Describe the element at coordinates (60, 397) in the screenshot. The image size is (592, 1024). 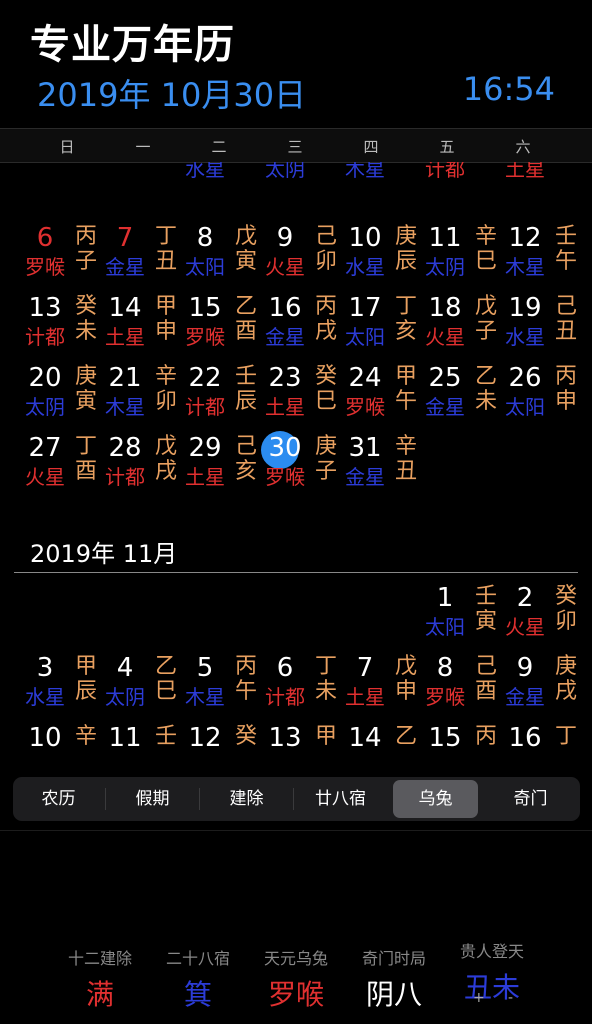
I see `day-cell: 20 太阴庚寅` at that location.